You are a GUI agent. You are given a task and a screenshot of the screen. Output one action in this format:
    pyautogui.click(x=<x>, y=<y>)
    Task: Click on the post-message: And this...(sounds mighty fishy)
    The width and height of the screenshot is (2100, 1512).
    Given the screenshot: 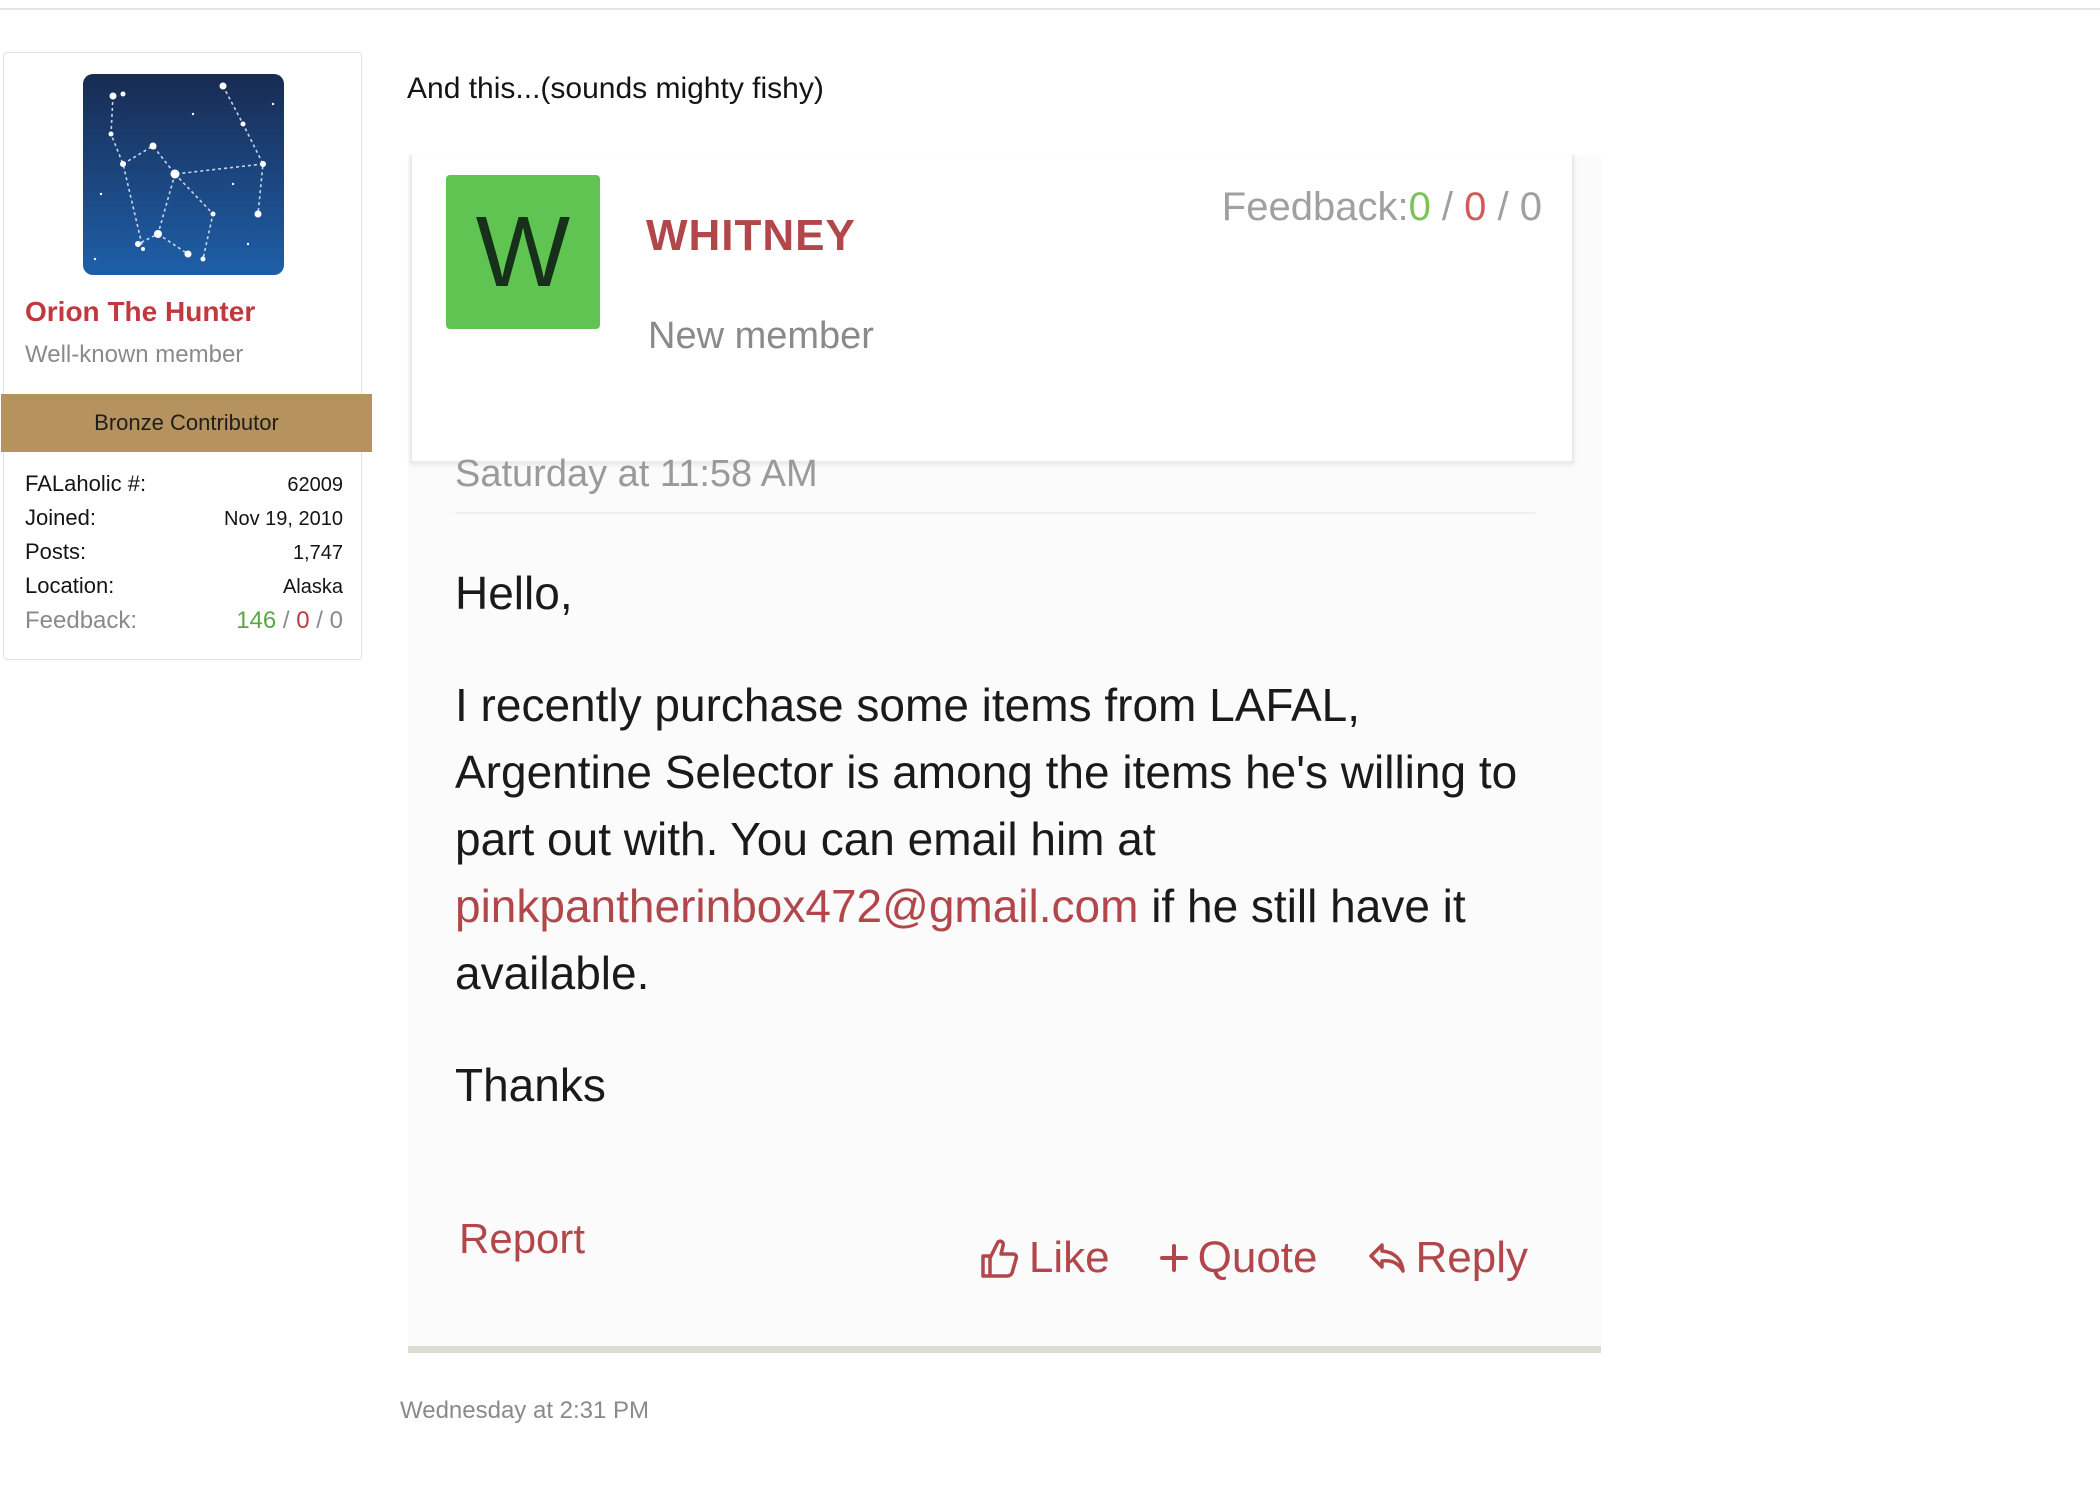 What is the action you would take?
    pyautogui.click(x=615, y=88)
    